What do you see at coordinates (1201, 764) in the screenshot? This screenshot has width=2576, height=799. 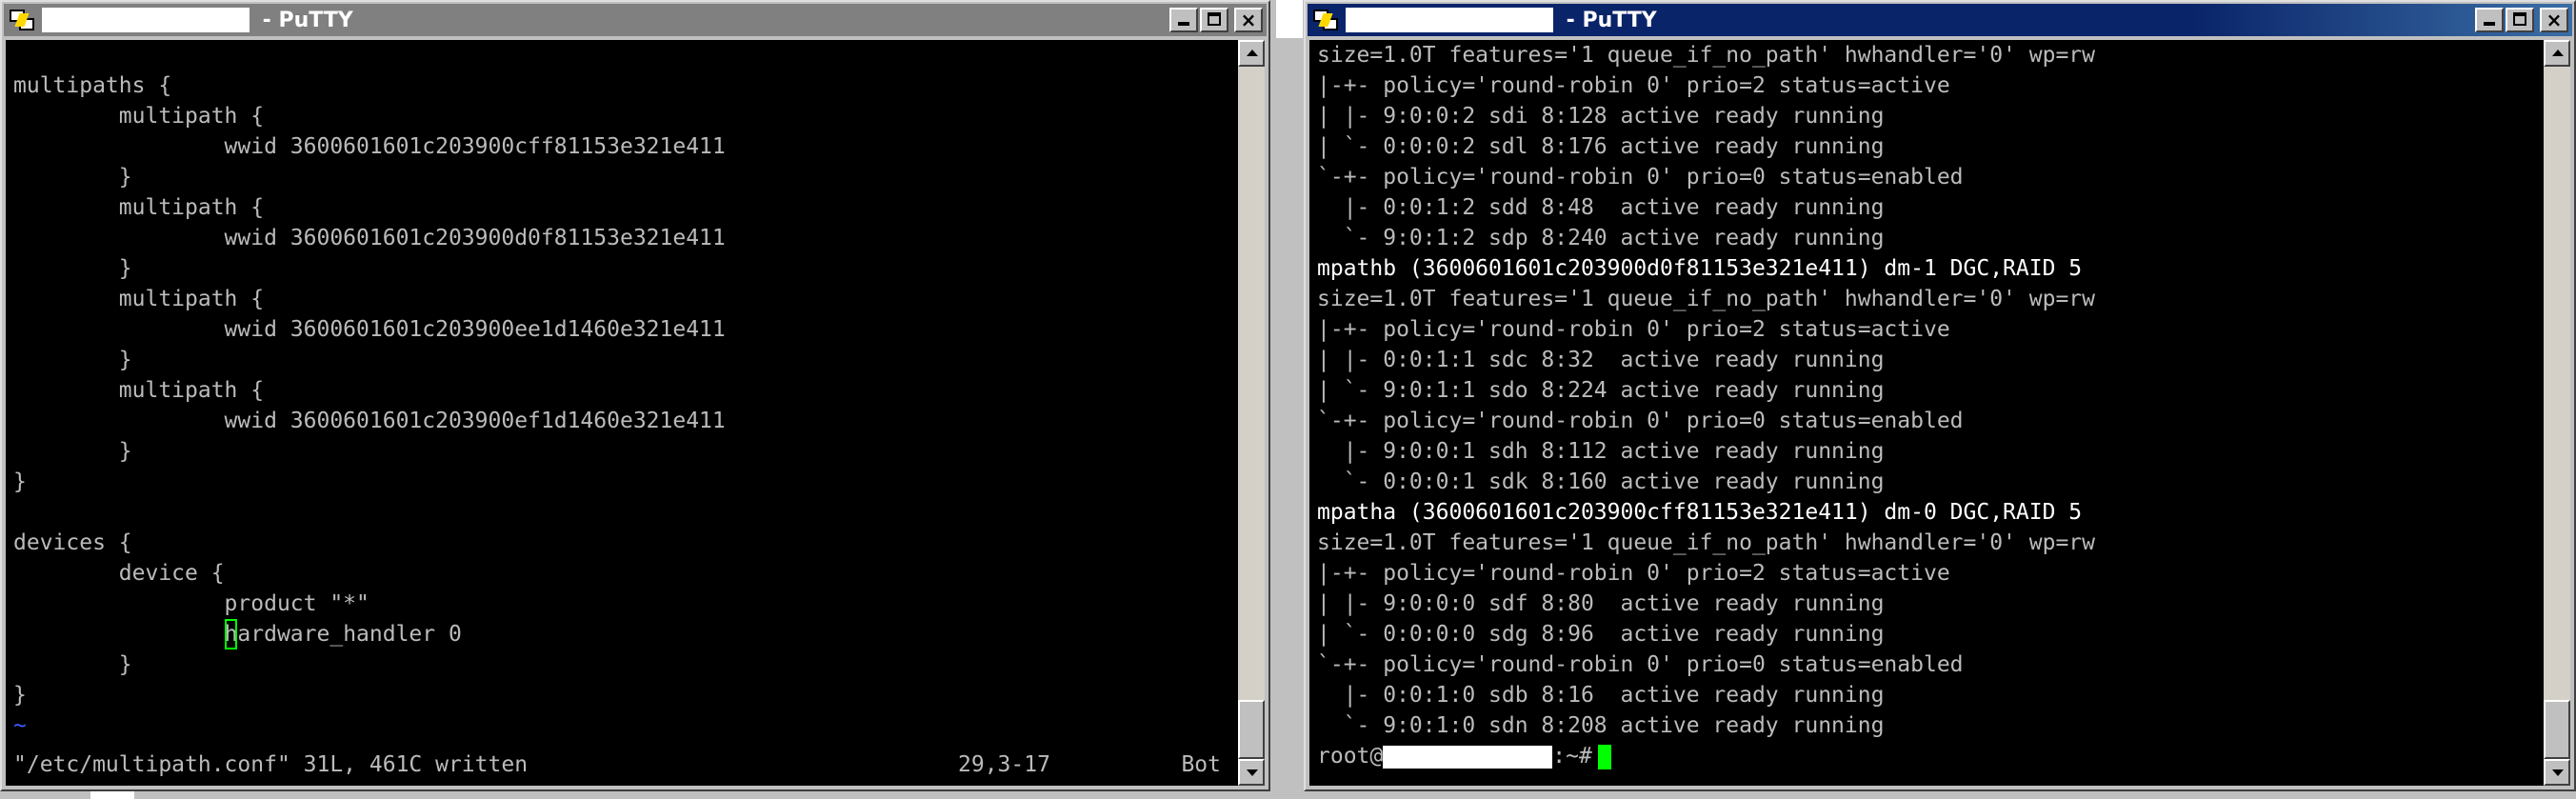 I see `vim-scroll-indicator: Bot` at bounding box center [1201, 764].